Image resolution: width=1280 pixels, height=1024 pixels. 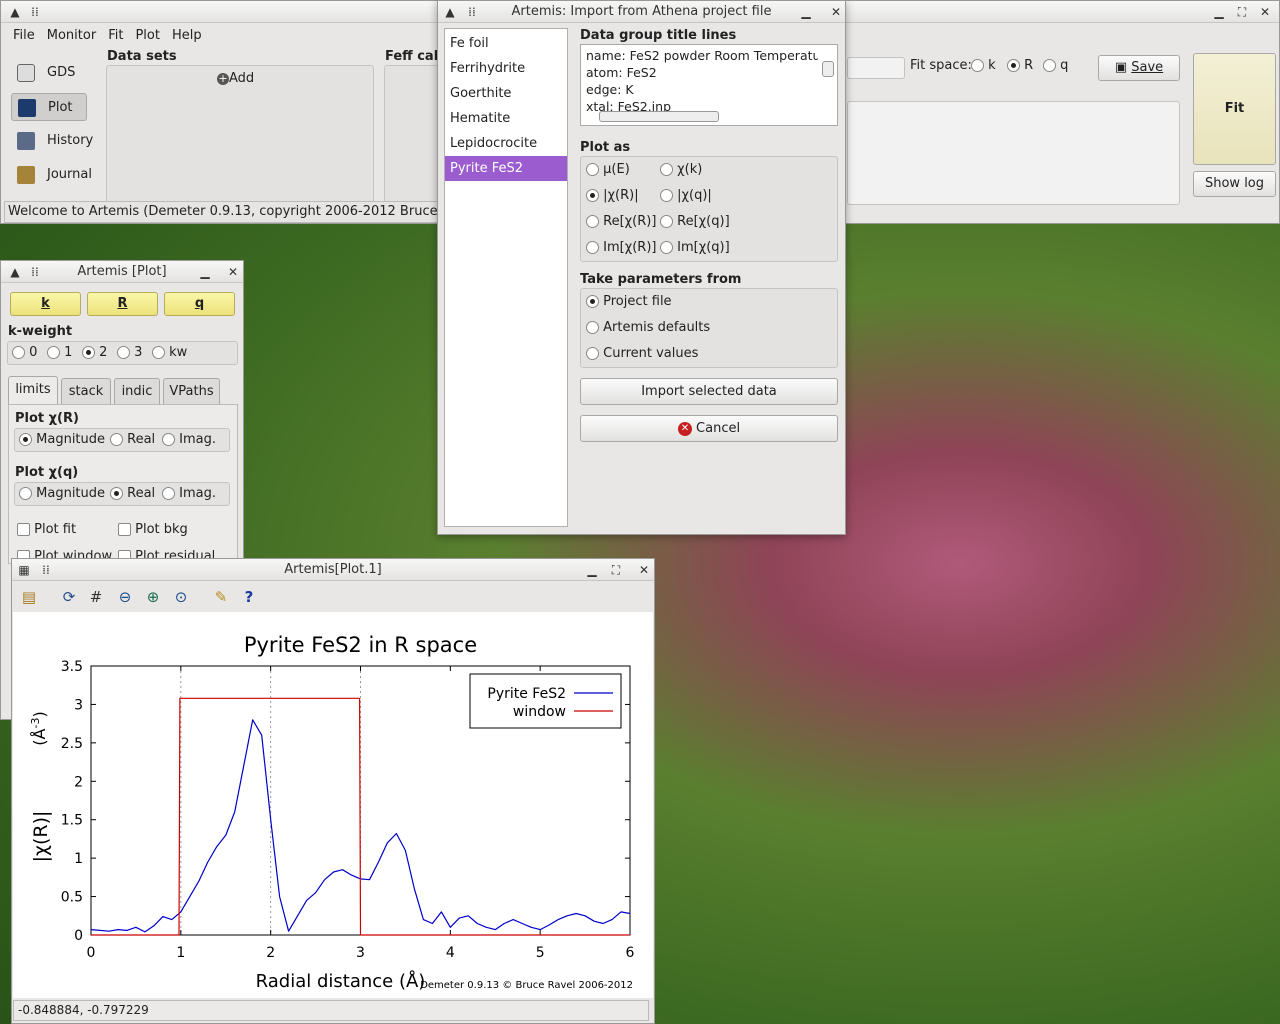 What do you see at coordinates (506, 143) in the screenshot?
I see `list-item: Lepidocrocite` at bounding box center [506, 143].